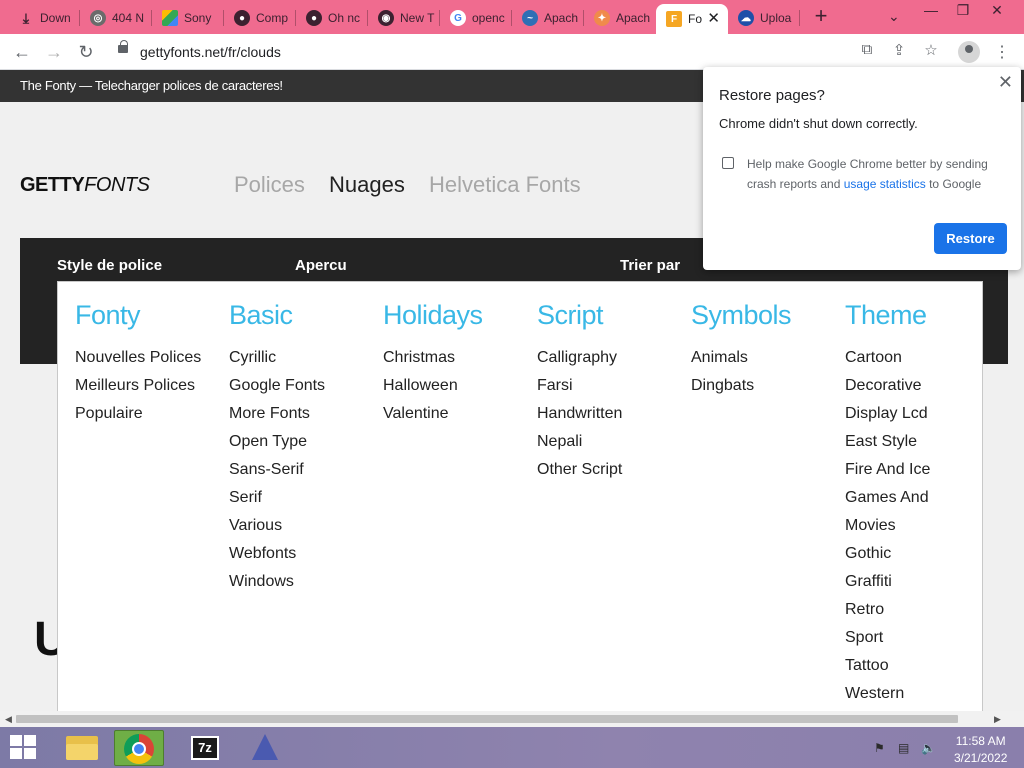 This screenshot has height=768, width=1024. What do you see at coordinates (920, 526) in the screenshot?
I see `menu-link: Movies` at bounding box center [920, 526].